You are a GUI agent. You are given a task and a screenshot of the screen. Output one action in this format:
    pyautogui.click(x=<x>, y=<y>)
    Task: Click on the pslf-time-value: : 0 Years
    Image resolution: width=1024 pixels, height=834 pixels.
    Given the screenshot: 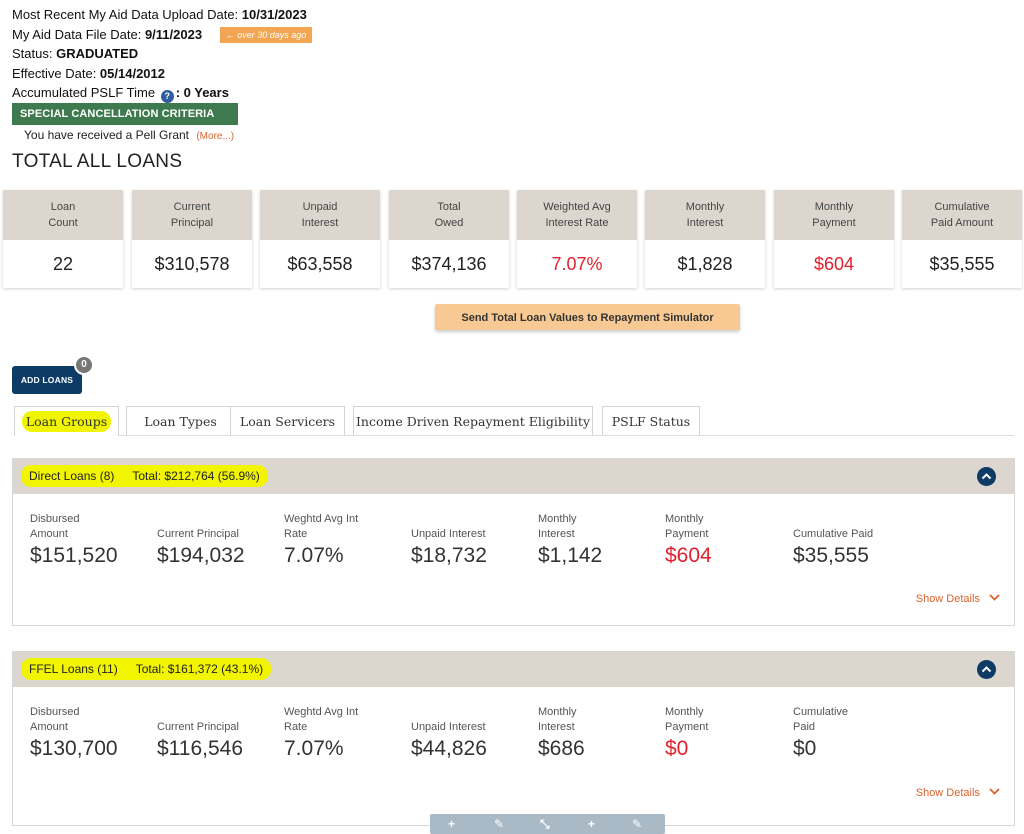 What is the action you would take?
    pyautogui.click(x=202, y=92)
    